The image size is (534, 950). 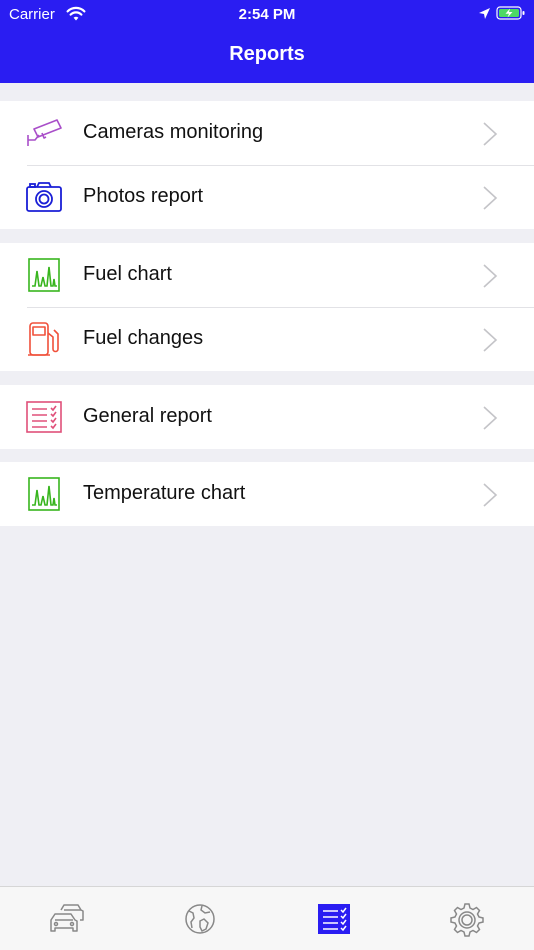 I want to click on security-camera-icon, so click(x=44, y=132).